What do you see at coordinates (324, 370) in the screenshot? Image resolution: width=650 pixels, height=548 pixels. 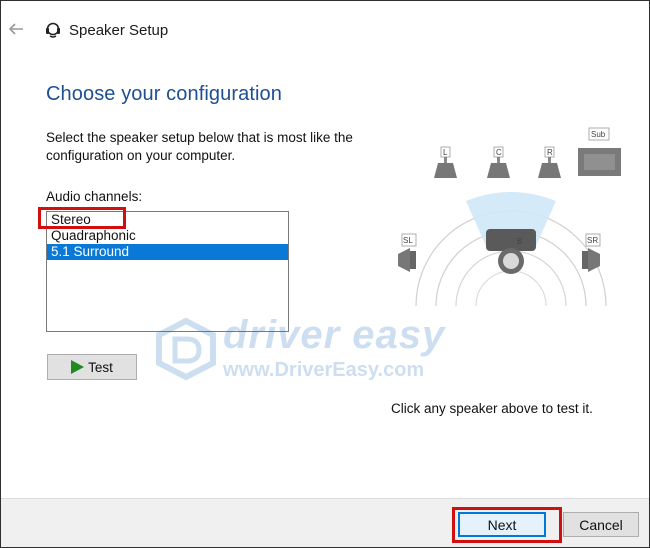 I see `watermark-url: www.DriverEasy.com` at bounding box center [324, 370].